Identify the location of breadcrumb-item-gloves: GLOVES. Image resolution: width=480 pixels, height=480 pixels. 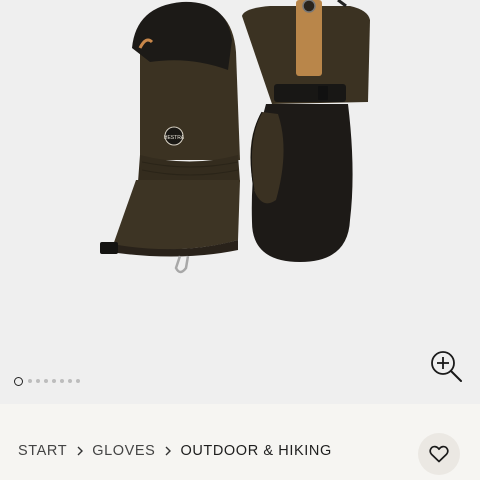
(123, 451).